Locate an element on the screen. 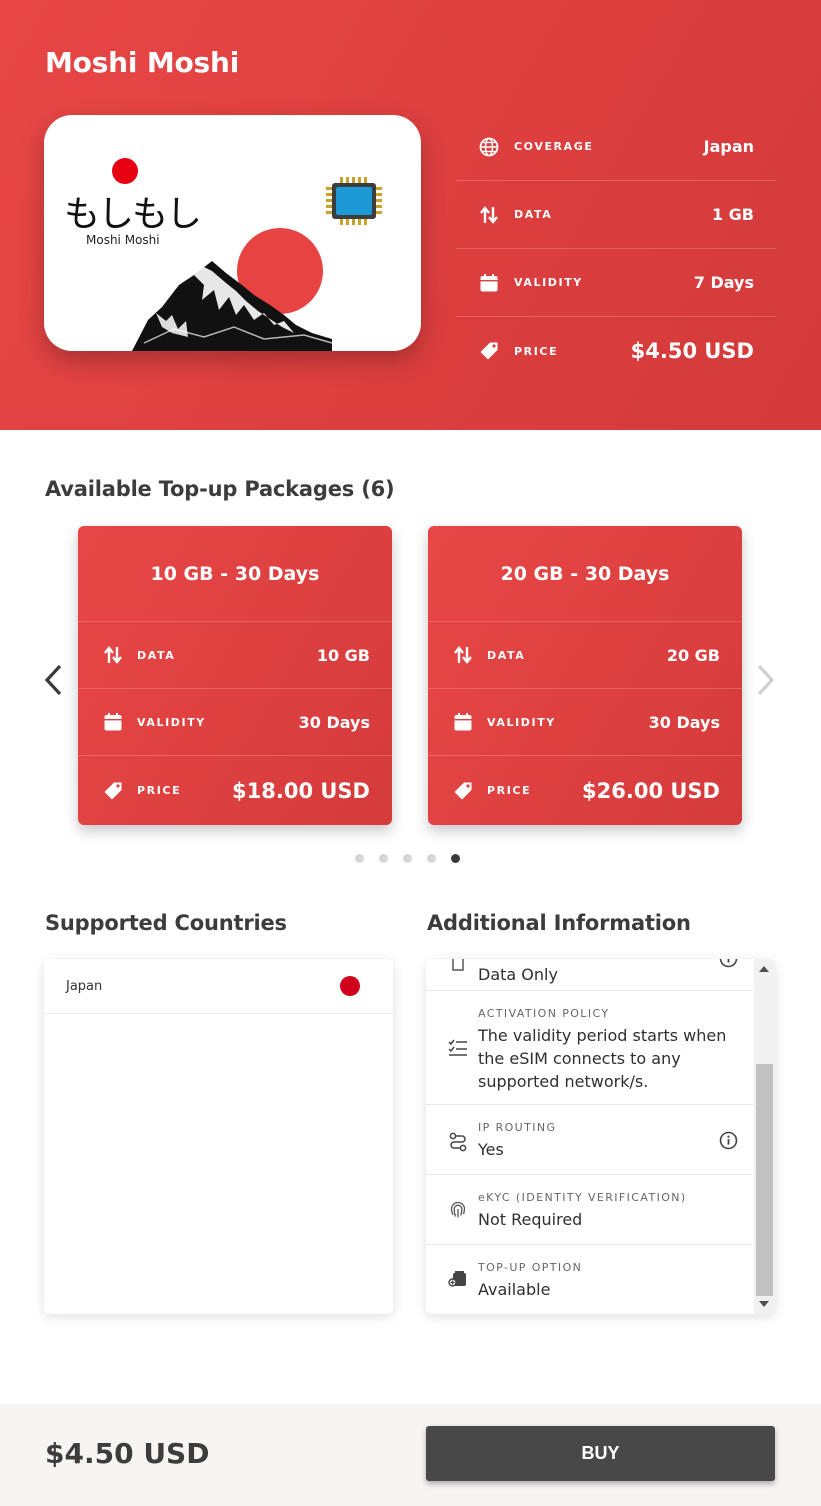 The height and width of the screenshot is (1506, 821). countries-list: Japan is located at coordinates (218, 1136).